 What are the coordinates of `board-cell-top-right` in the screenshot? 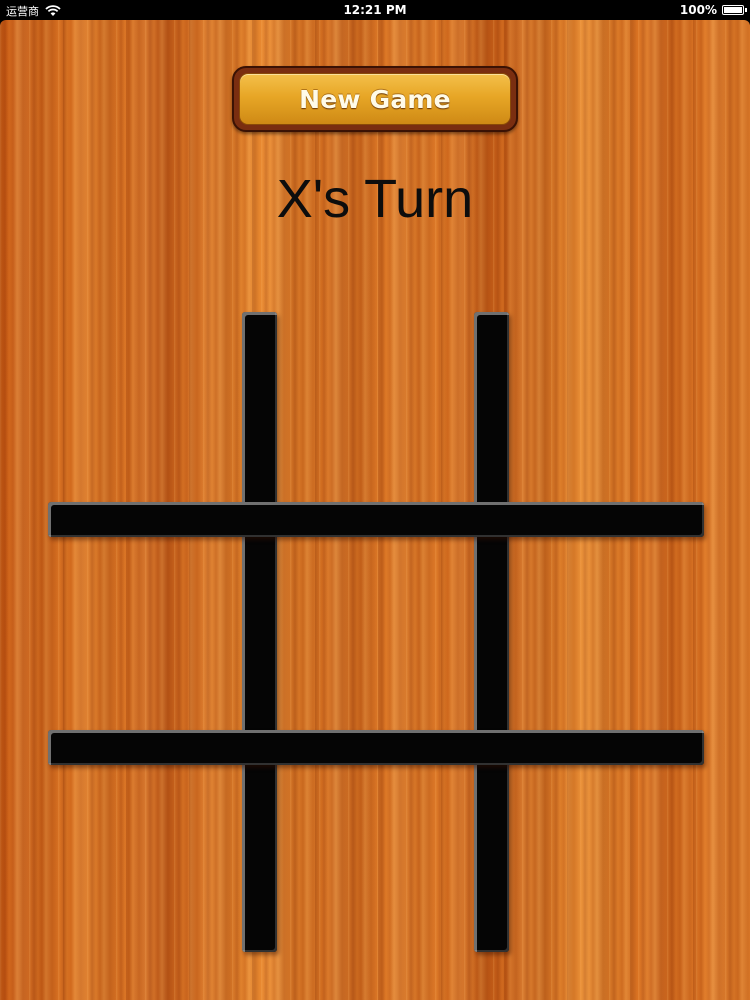 It's located at (606, 407).